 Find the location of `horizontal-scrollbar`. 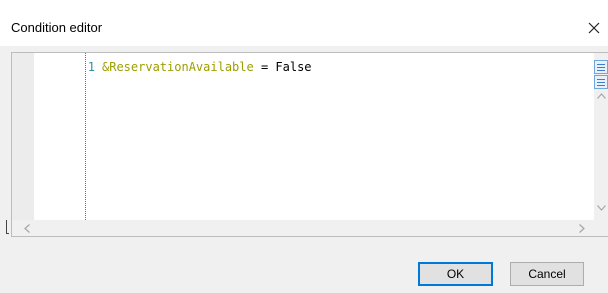

horizontal-scrollbar is located at coordinates (303, 228).